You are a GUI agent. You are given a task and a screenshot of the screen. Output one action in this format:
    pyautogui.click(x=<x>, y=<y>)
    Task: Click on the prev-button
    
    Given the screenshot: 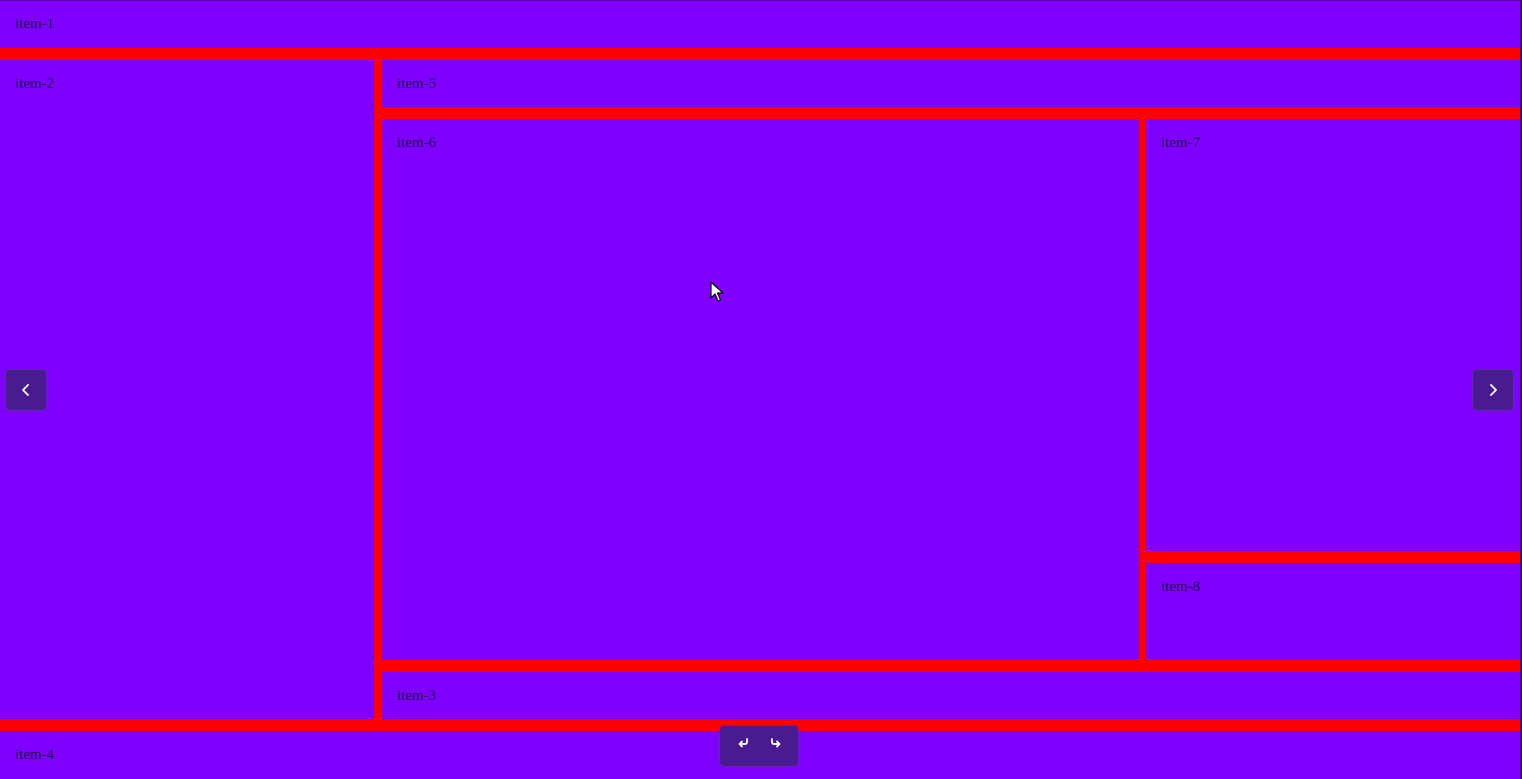 What is the action you would take?
    pyautogui.click(x=26, y=390)
    